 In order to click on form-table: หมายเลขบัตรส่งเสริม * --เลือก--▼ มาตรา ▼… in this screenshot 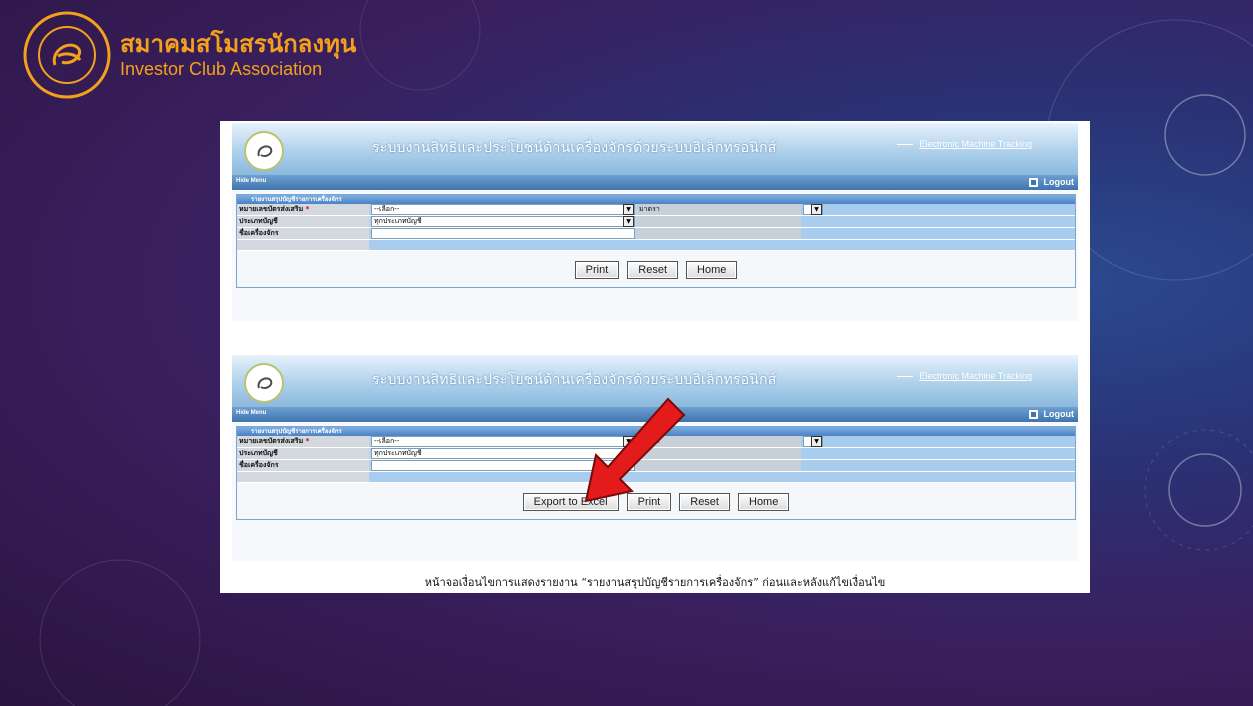, I will do `click(656, 227)`.